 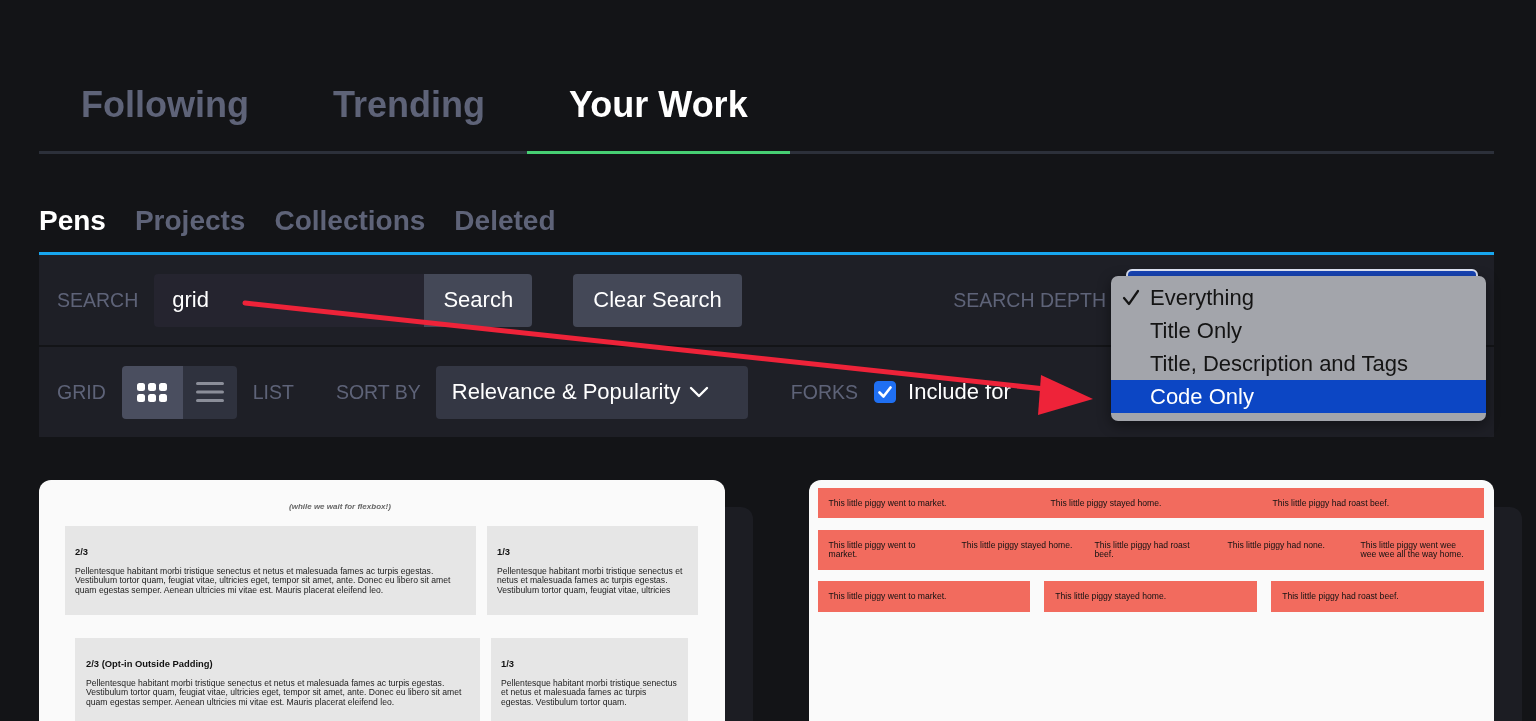 I want to click on search-label: SEARCH, so click(x=98, y=300).